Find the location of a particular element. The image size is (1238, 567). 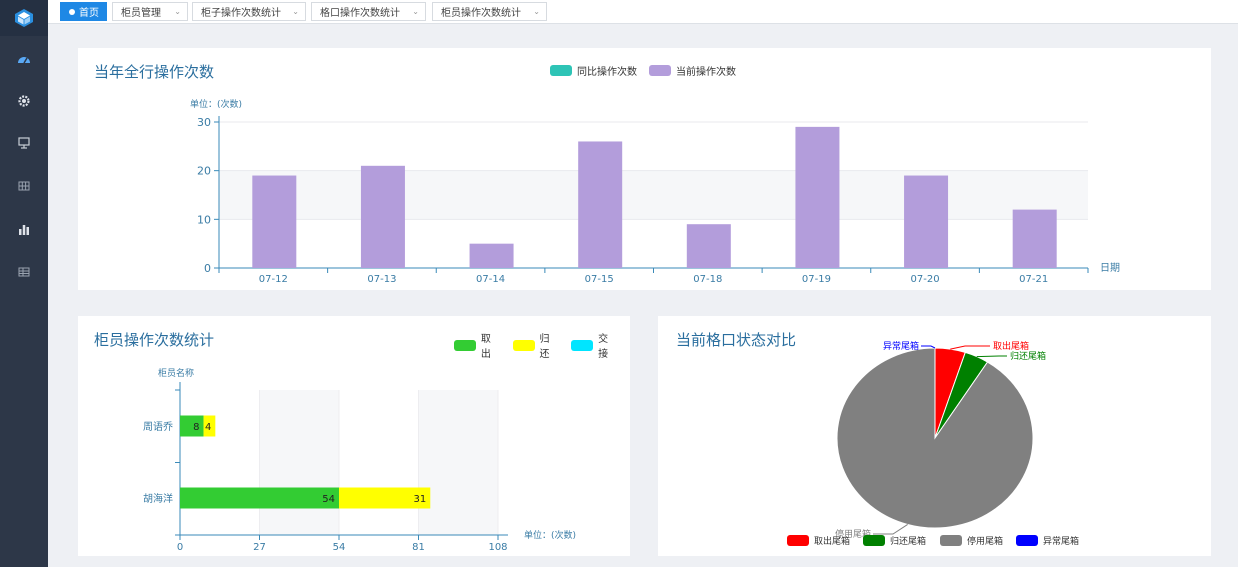

x-axis-label: 单位：(次数) is located at coordinates (550, 535).